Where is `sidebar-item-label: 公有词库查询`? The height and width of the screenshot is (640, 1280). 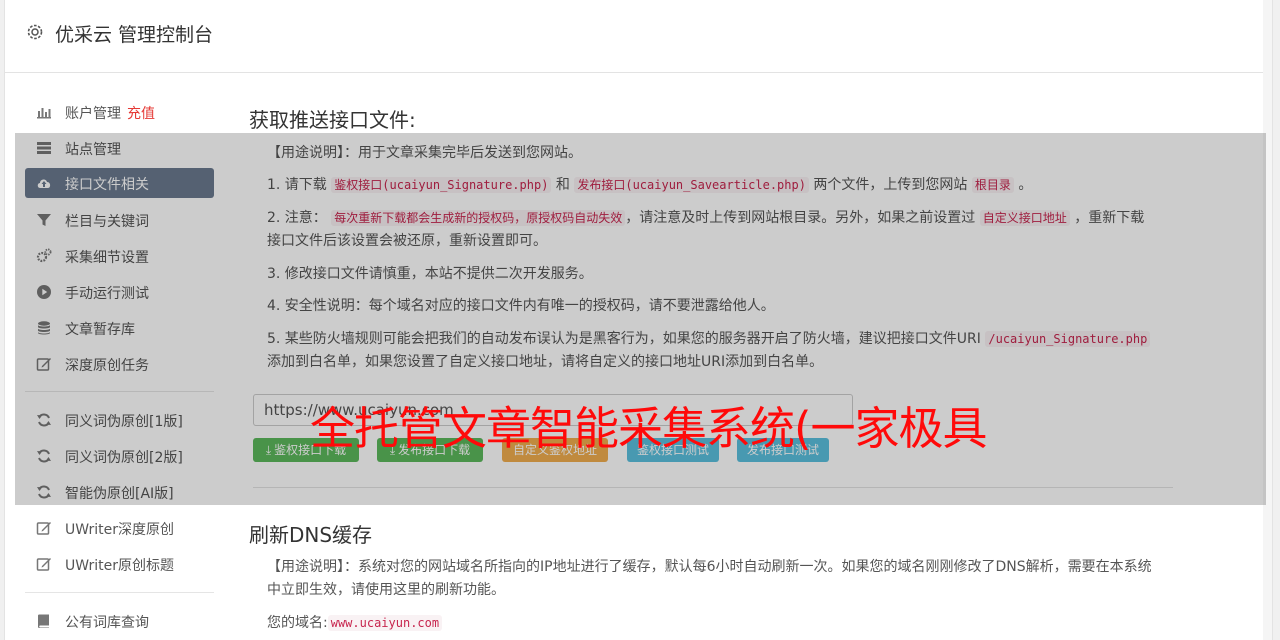 sidebar-item-label: 公有词库查询 is located at coordinates (107, 623).